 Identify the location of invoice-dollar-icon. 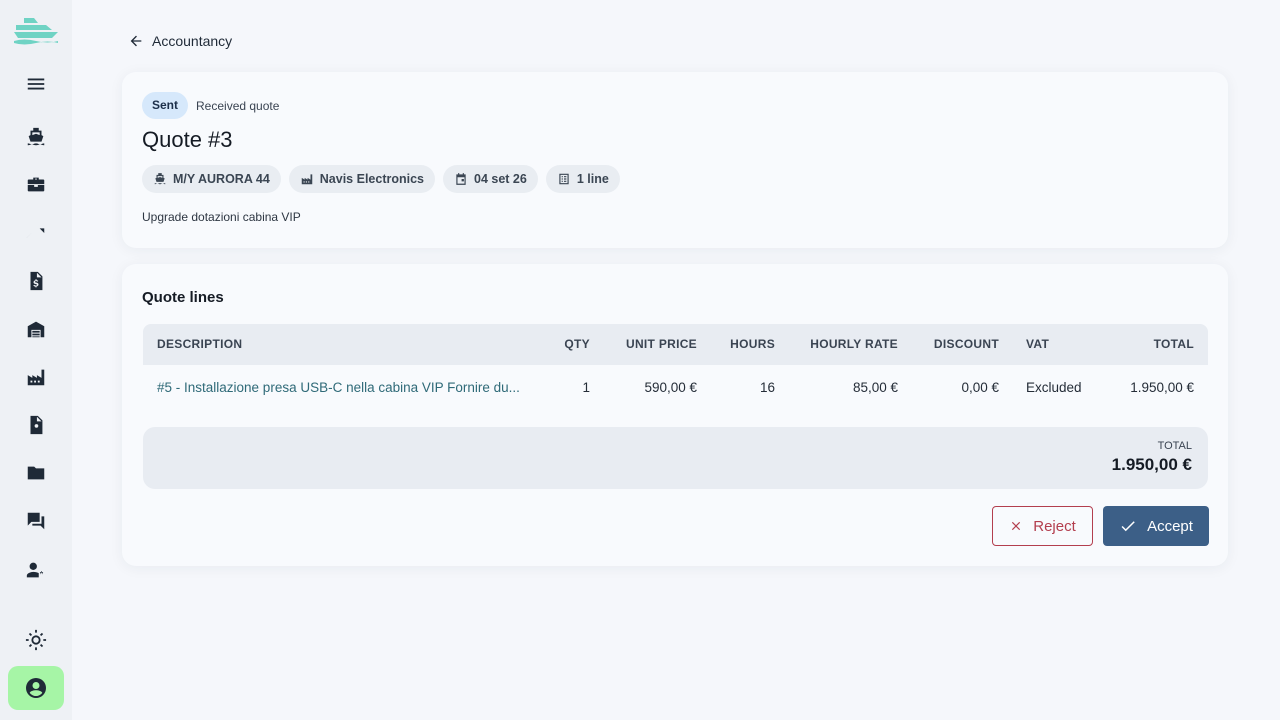
(36, 281).